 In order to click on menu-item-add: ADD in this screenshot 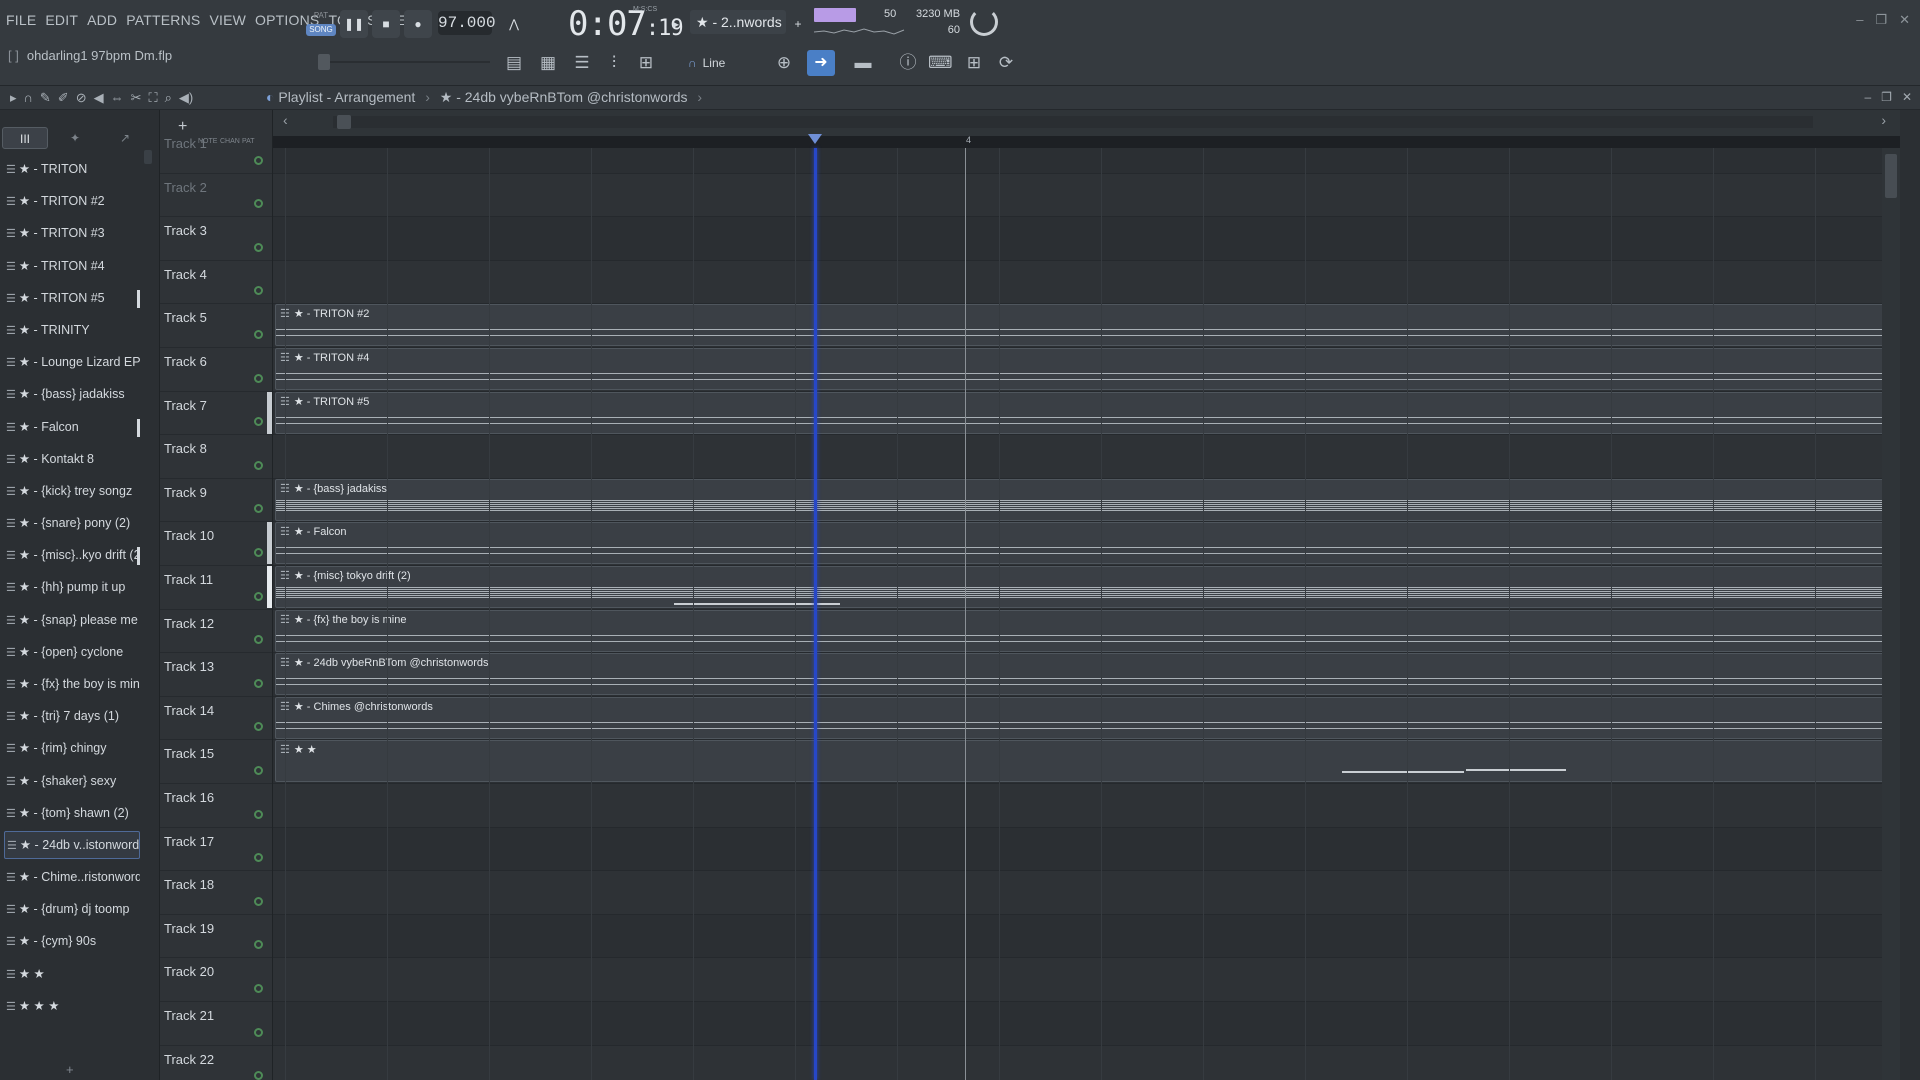, I will do `click(102, 20)`.